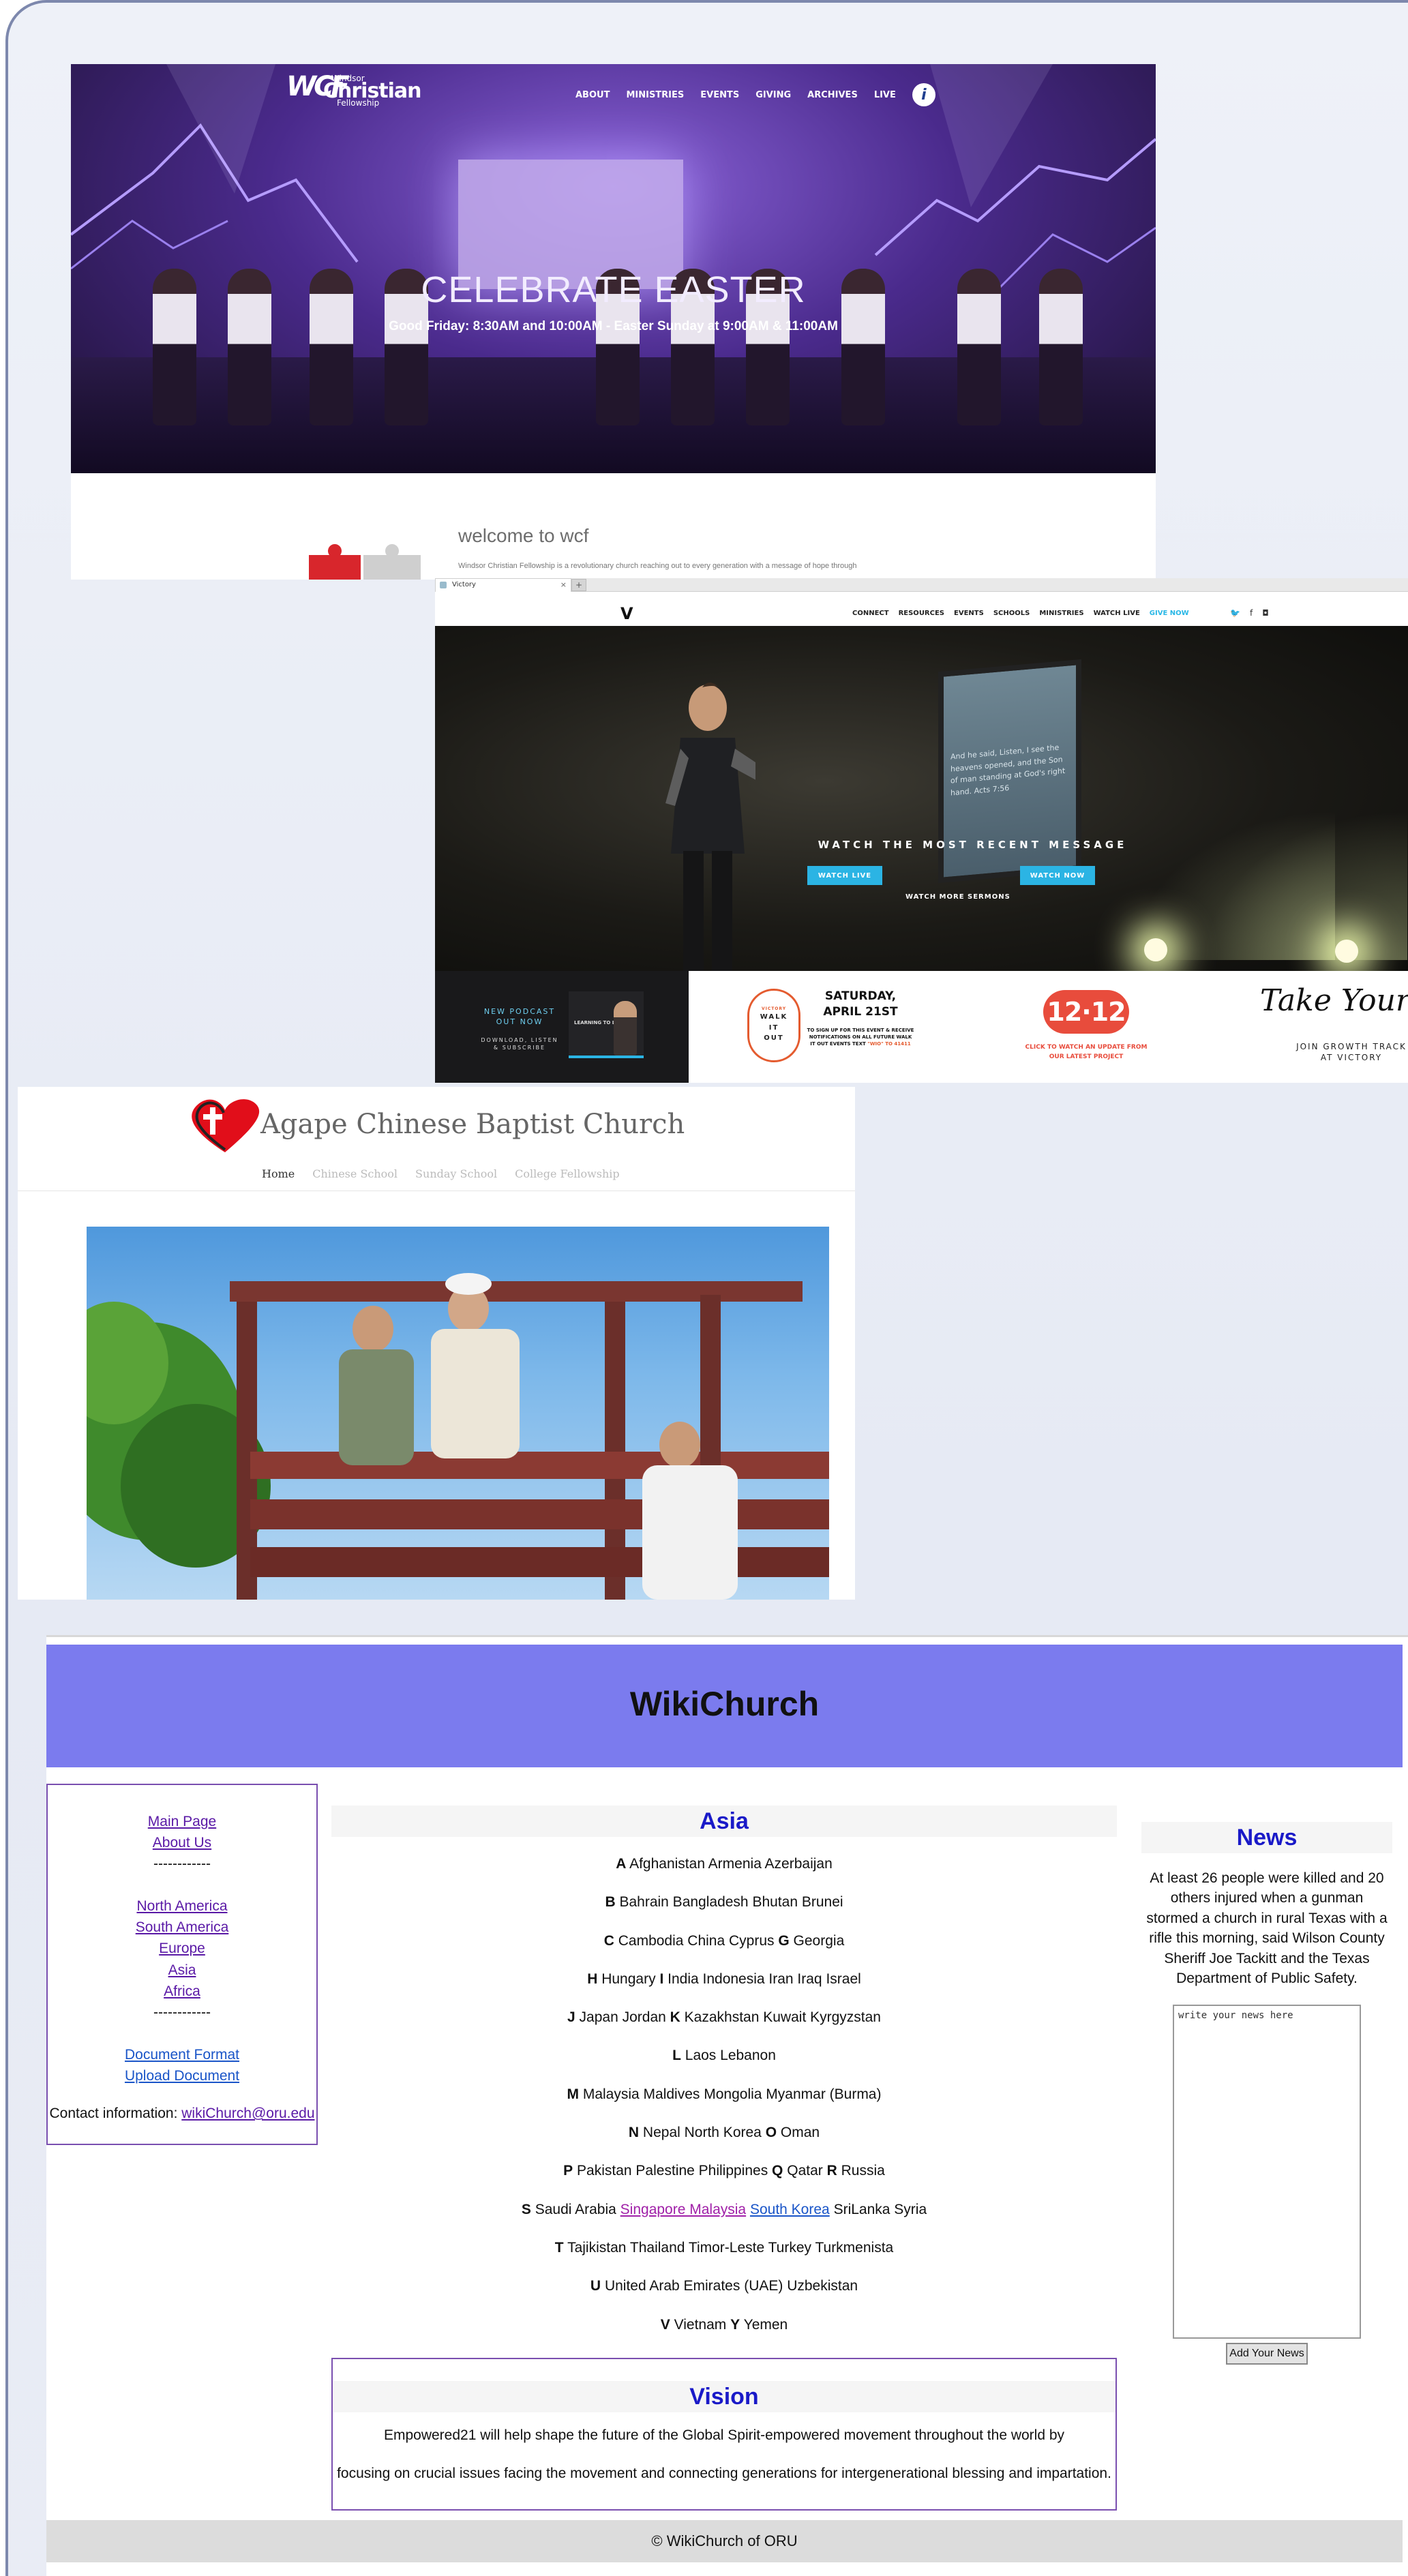 This screenshot has width=1408, height=2576. What do you see at coordinates (182, 1906) in the screenshot?
I see `sidebar-north-america: North America` at bounding box center [182, 1906].